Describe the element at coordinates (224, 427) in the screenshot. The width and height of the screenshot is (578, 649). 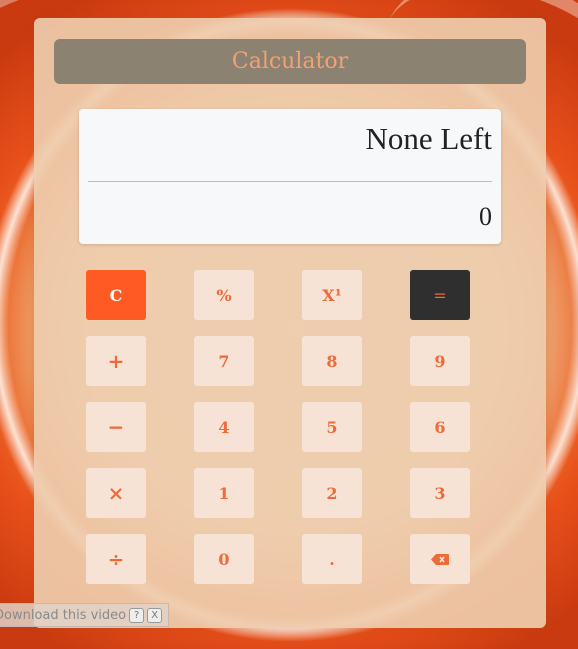
I see `digit-4-button: 4` at that location.